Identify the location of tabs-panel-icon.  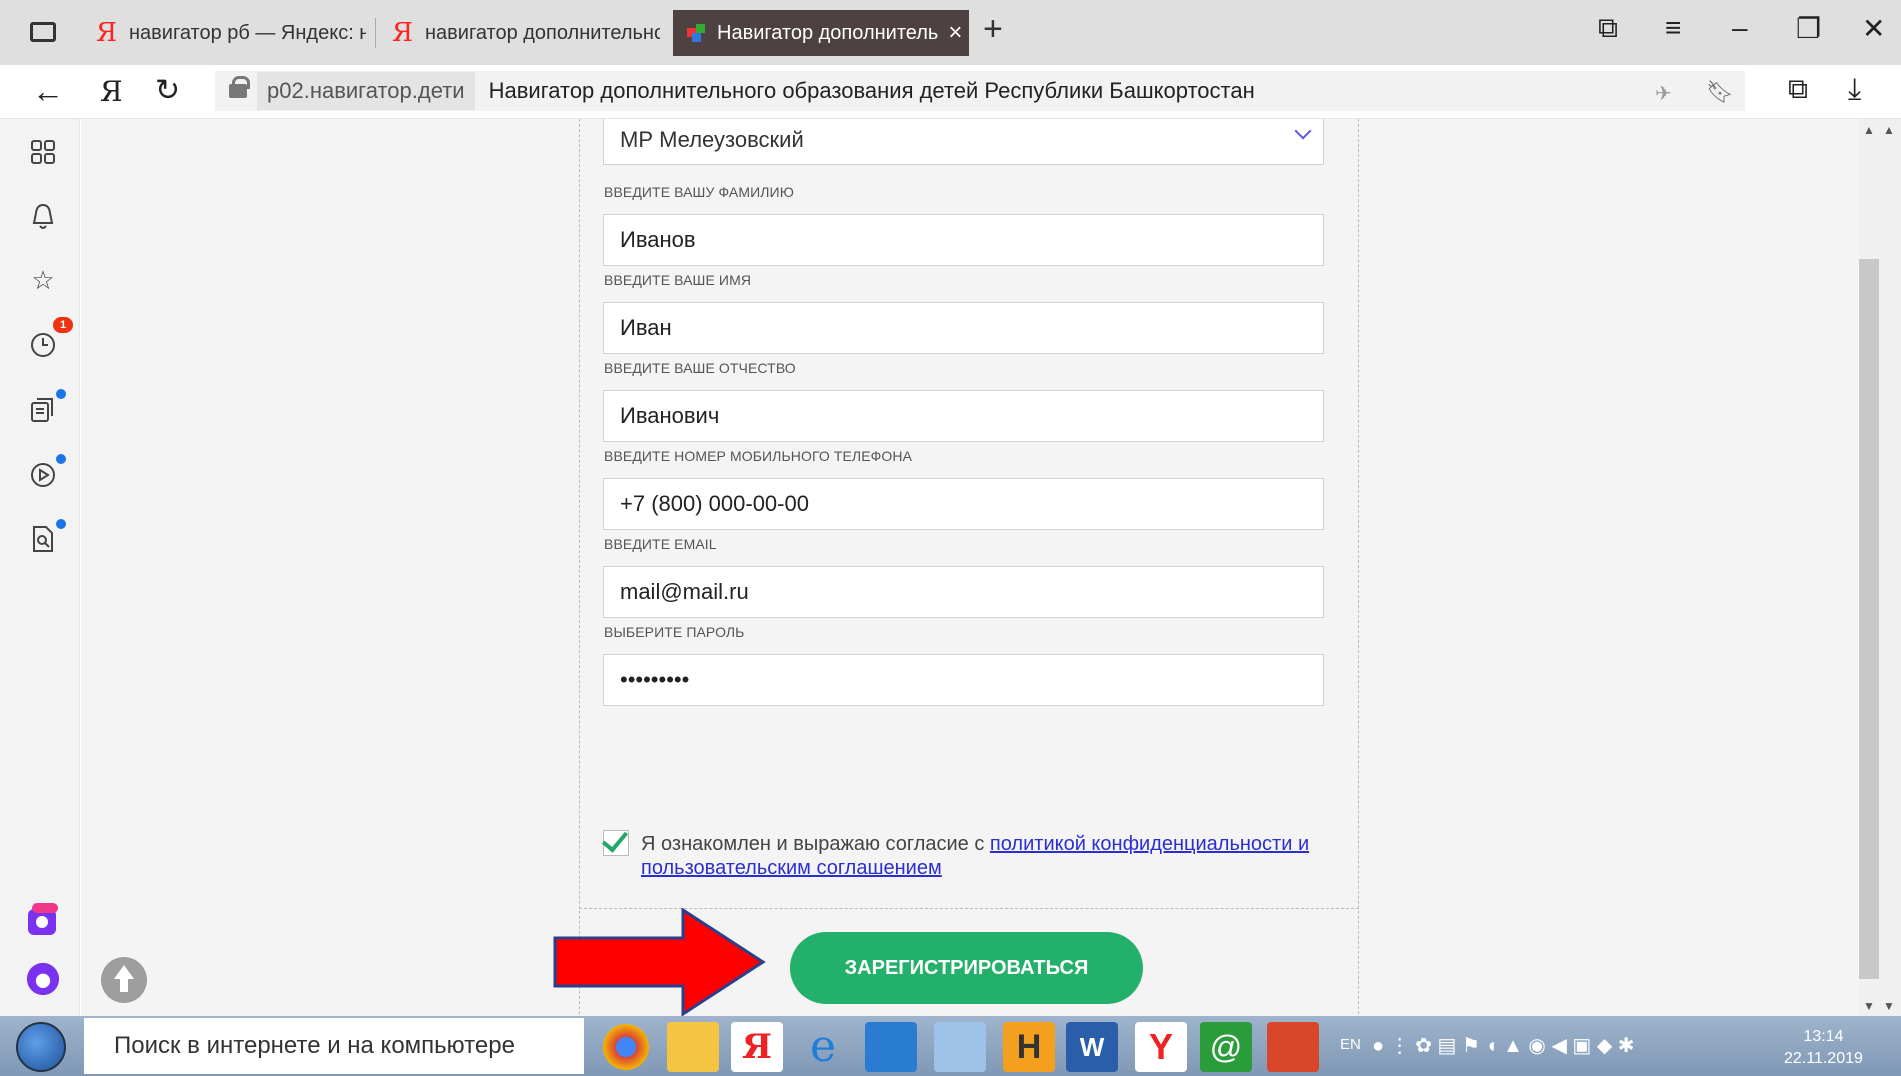
(43, 32).